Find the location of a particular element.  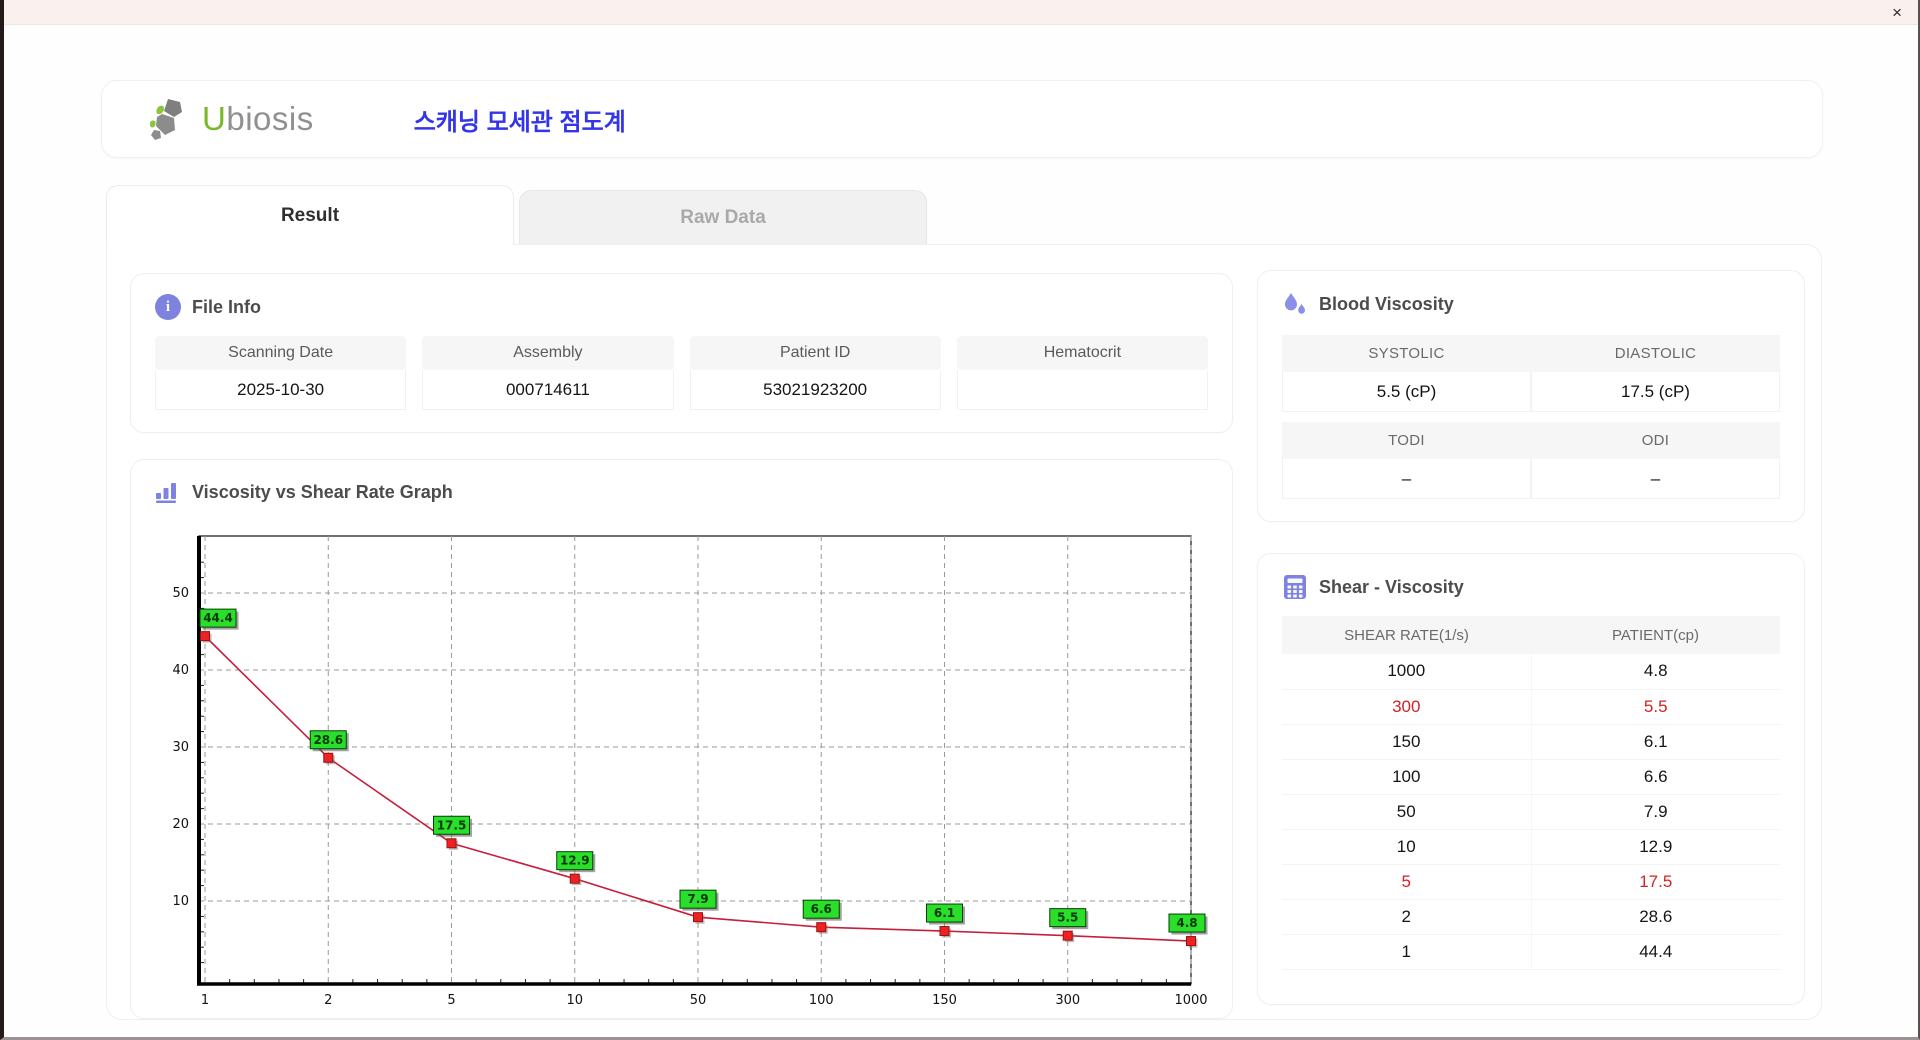

patient-viscosity-cell: 17.5 is located at coordinates (1655, 882).